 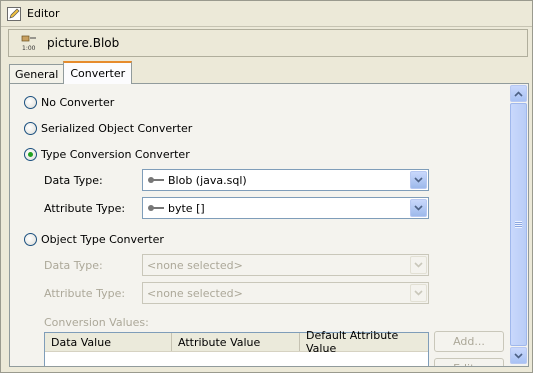 I want to click on editor-pencil-icon, so click(x=14, y=13).